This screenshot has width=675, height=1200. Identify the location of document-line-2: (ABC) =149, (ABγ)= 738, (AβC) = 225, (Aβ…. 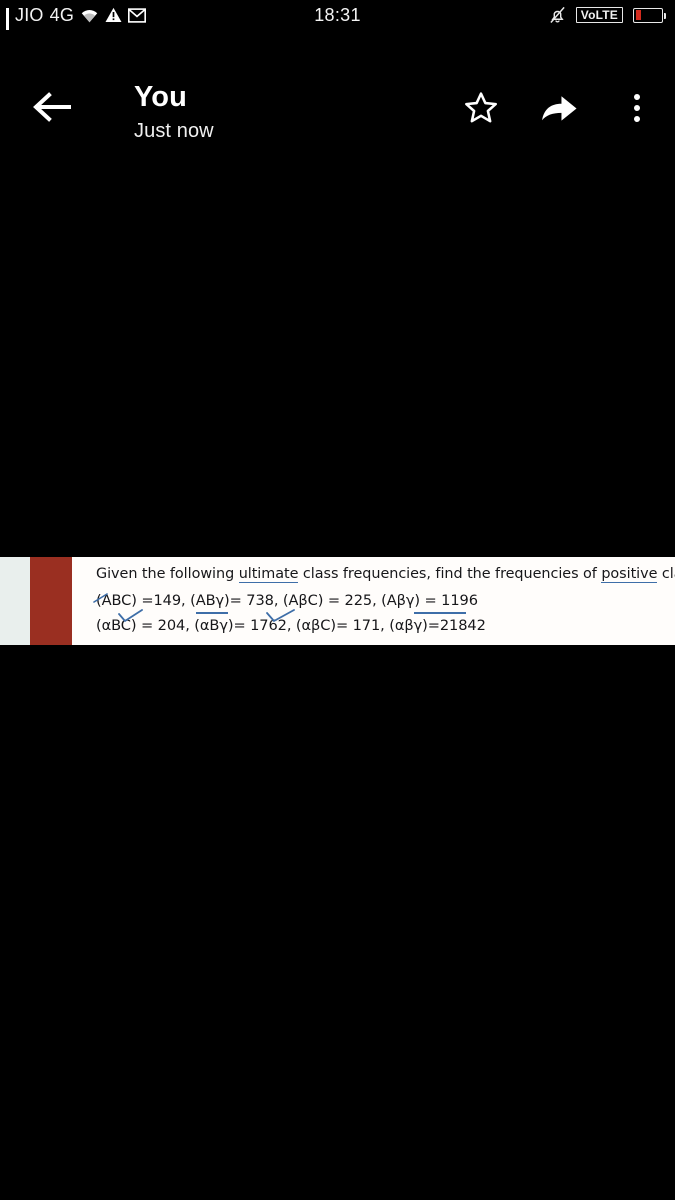
(287, 600).